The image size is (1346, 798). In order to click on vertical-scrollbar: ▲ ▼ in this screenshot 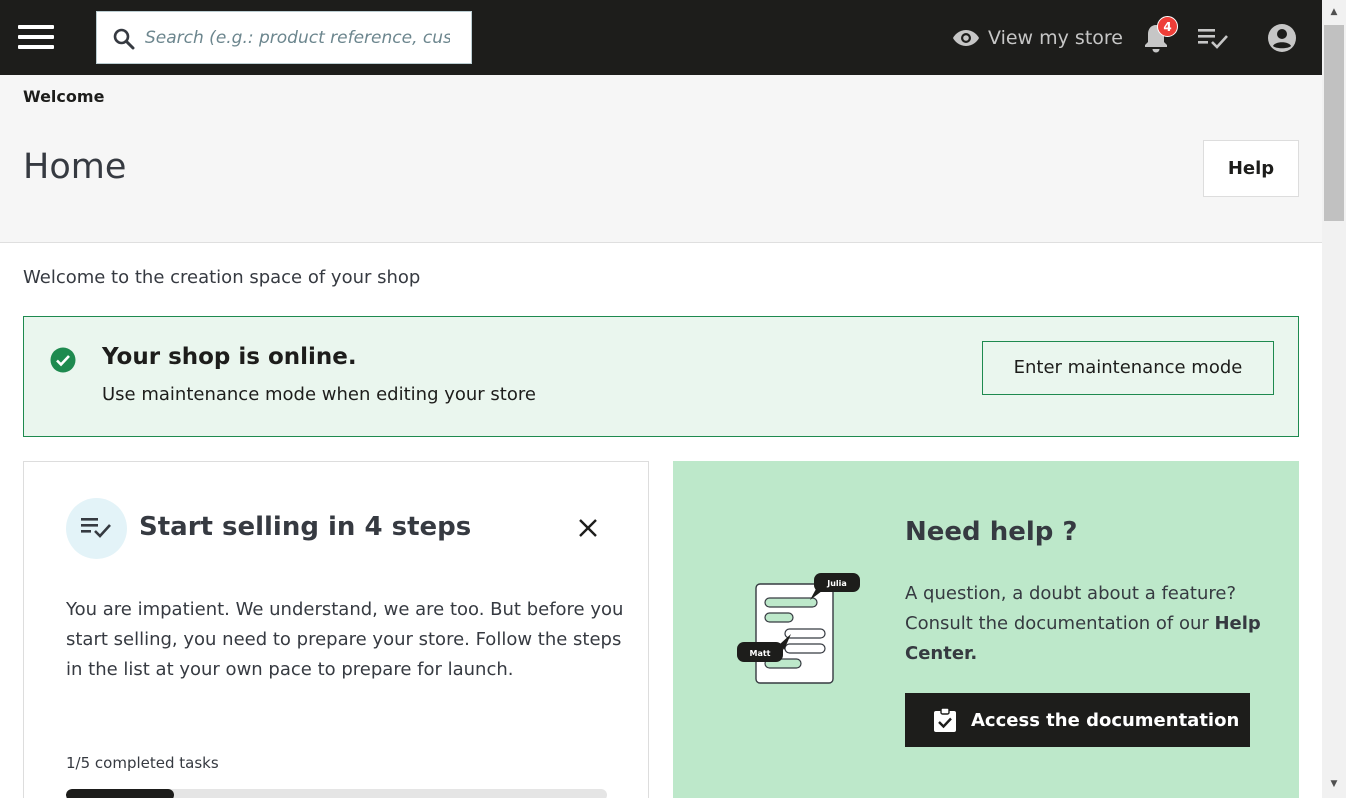, I will do `click(1334, 399)`.